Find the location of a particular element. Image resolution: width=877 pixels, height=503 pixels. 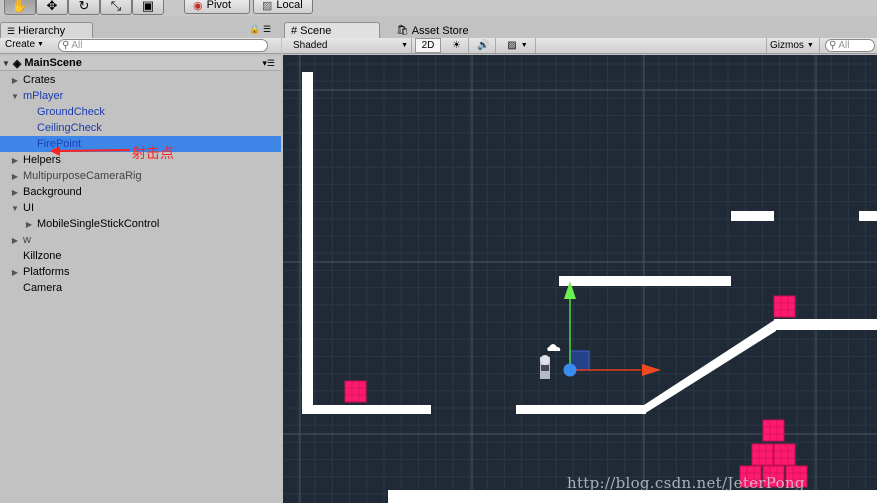

hierarchy-search-placeholder: All is located at coordinates (77, 45).